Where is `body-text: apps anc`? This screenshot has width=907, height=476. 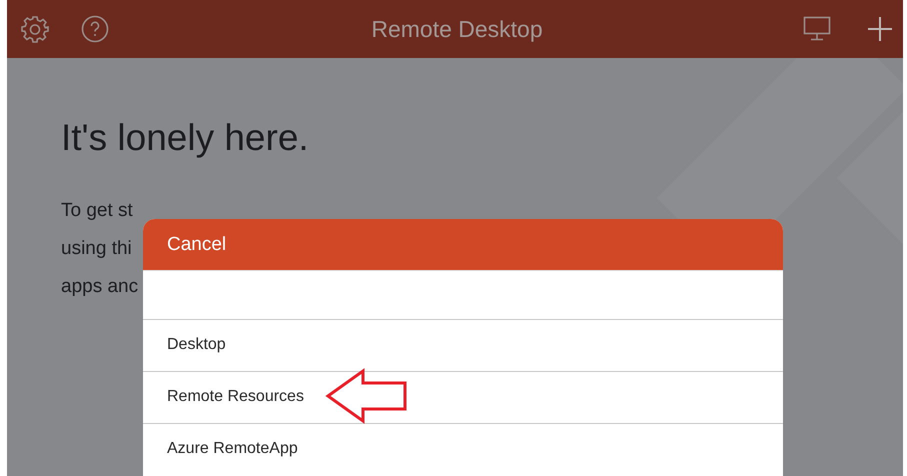 body-text: apps anc is located at coordinates (99, 286).